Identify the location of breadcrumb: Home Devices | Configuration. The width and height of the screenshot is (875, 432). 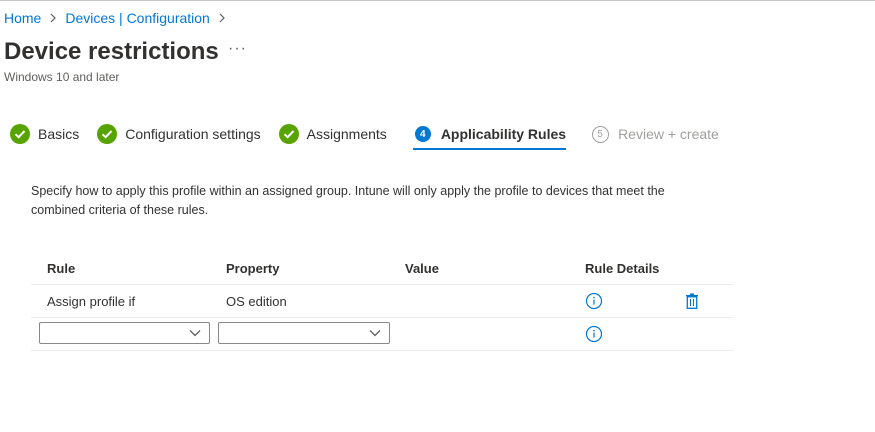
(119, 18).